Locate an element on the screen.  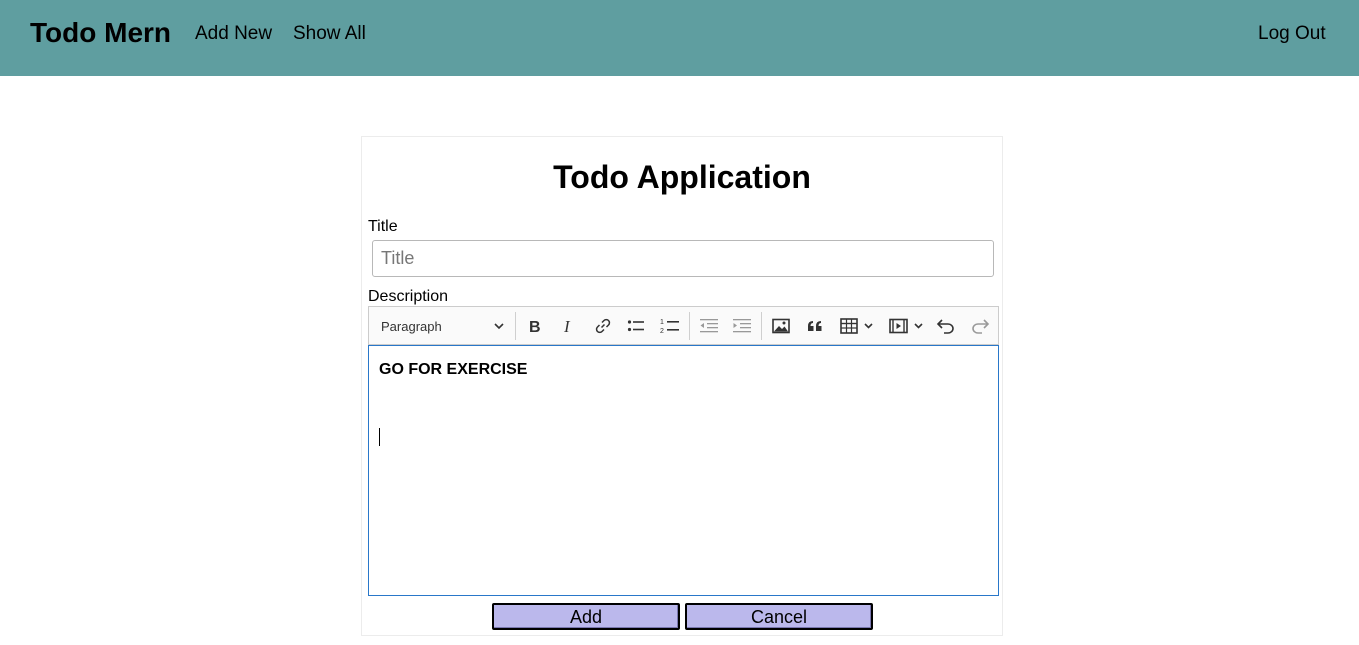
italic-icon: I is located at coordinates (569, 326).